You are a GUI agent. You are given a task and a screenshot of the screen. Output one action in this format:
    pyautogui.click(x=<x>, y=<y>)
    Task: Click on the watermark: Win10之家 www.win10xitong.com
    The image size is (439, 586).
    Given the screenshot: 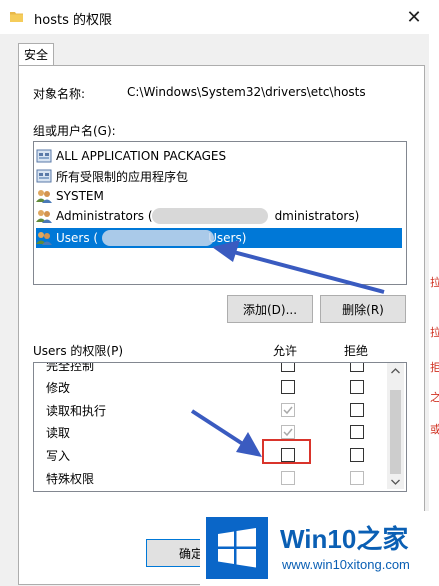 What is the action you would take?
    pyautogui.click(x=319, y=548)
    